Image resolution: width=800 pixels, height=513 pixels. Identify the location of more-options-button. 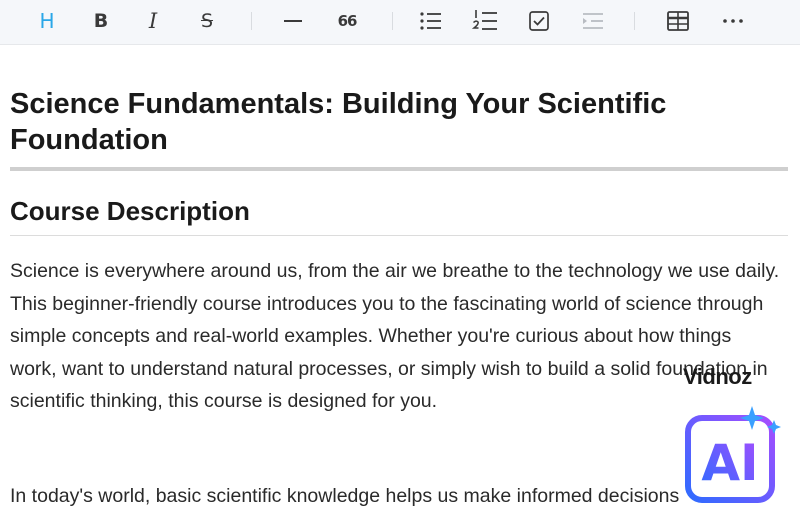
(733, 21).